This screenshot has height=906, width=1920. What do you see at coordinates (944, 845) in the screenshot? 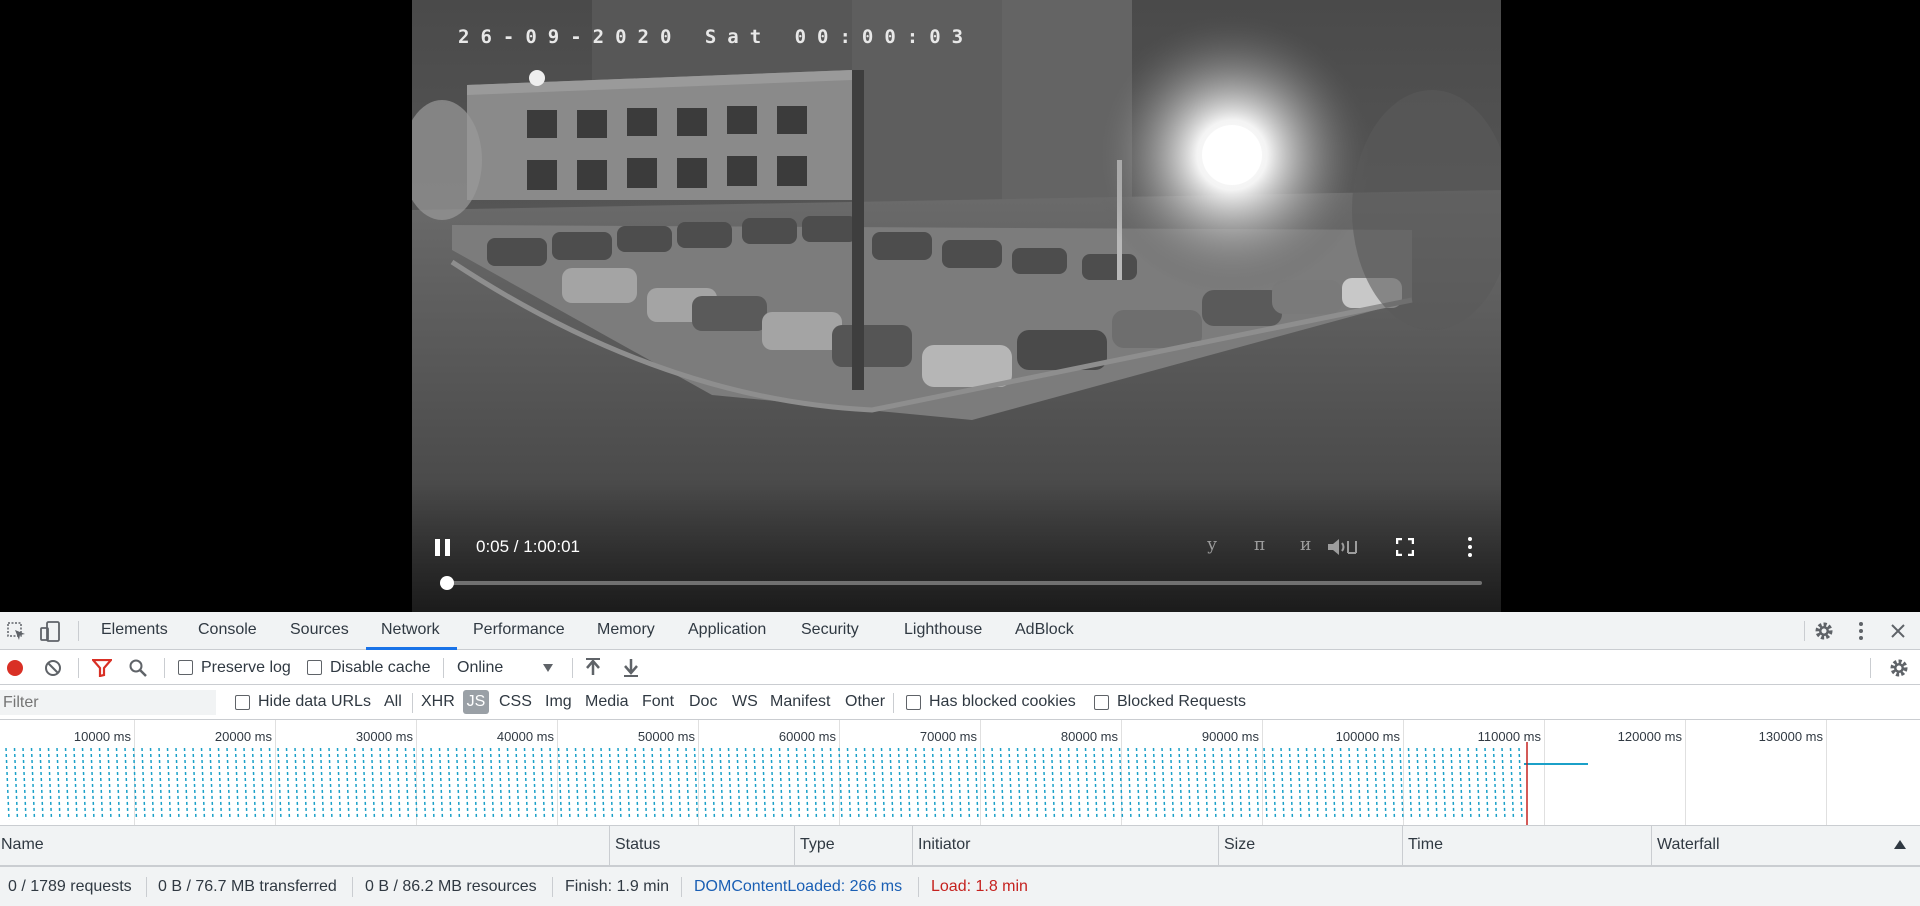
I see `column-initiator: Initiator` at bounding box center [944, 845].